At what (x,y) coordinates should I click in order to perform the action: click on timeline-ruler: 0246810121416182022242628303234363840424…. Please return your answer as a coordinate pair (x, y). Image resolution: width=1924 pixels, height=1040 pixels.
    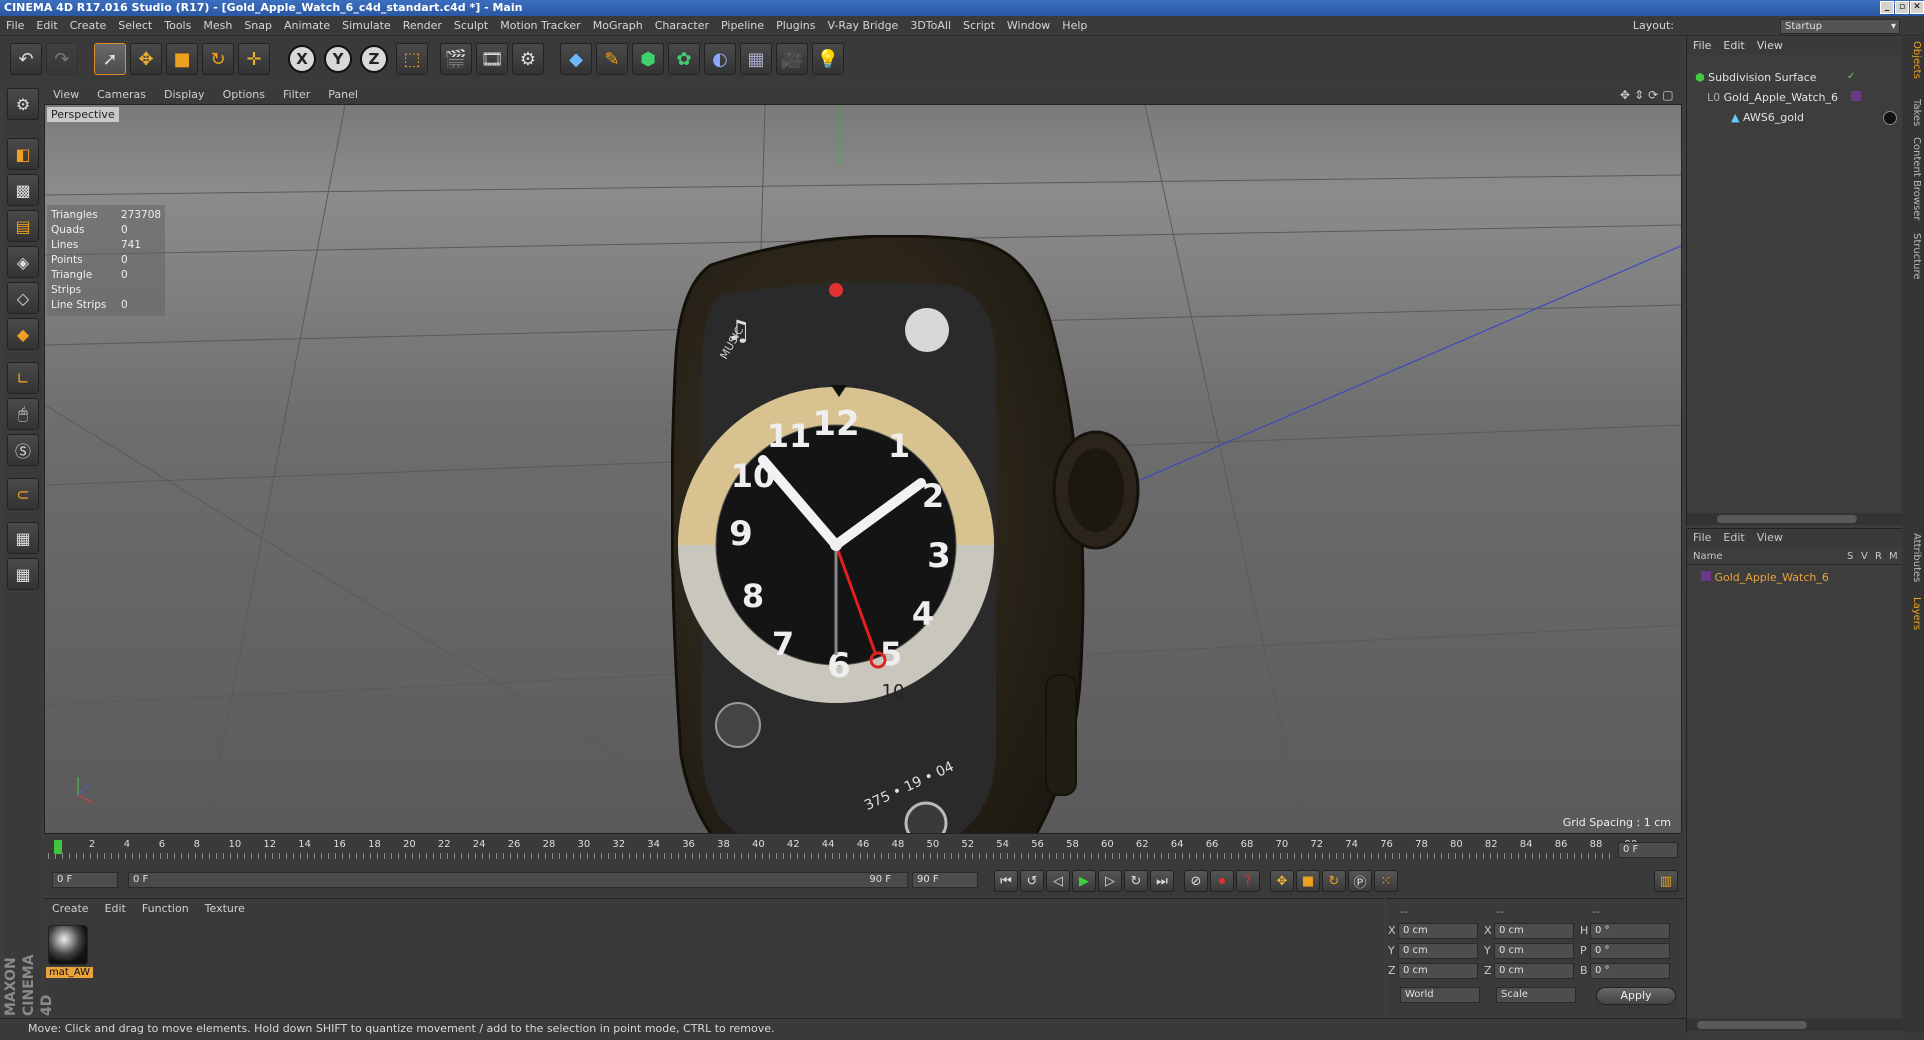
    Looking at the image, I should click on (864, 849).